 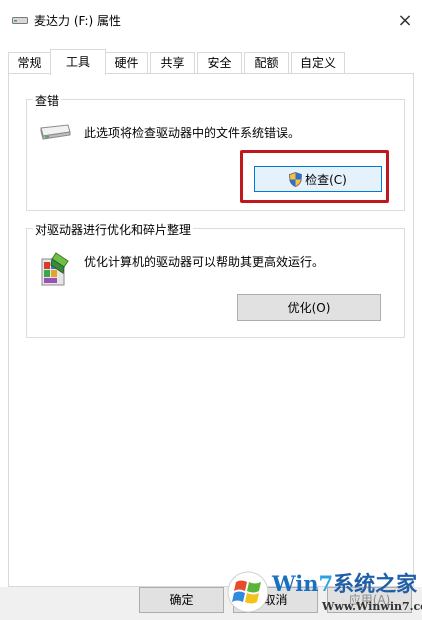 I want to click on optimize-description: 优化计算机的驱动器可以帮助其更高效运行。, so click(x=204, y=262).